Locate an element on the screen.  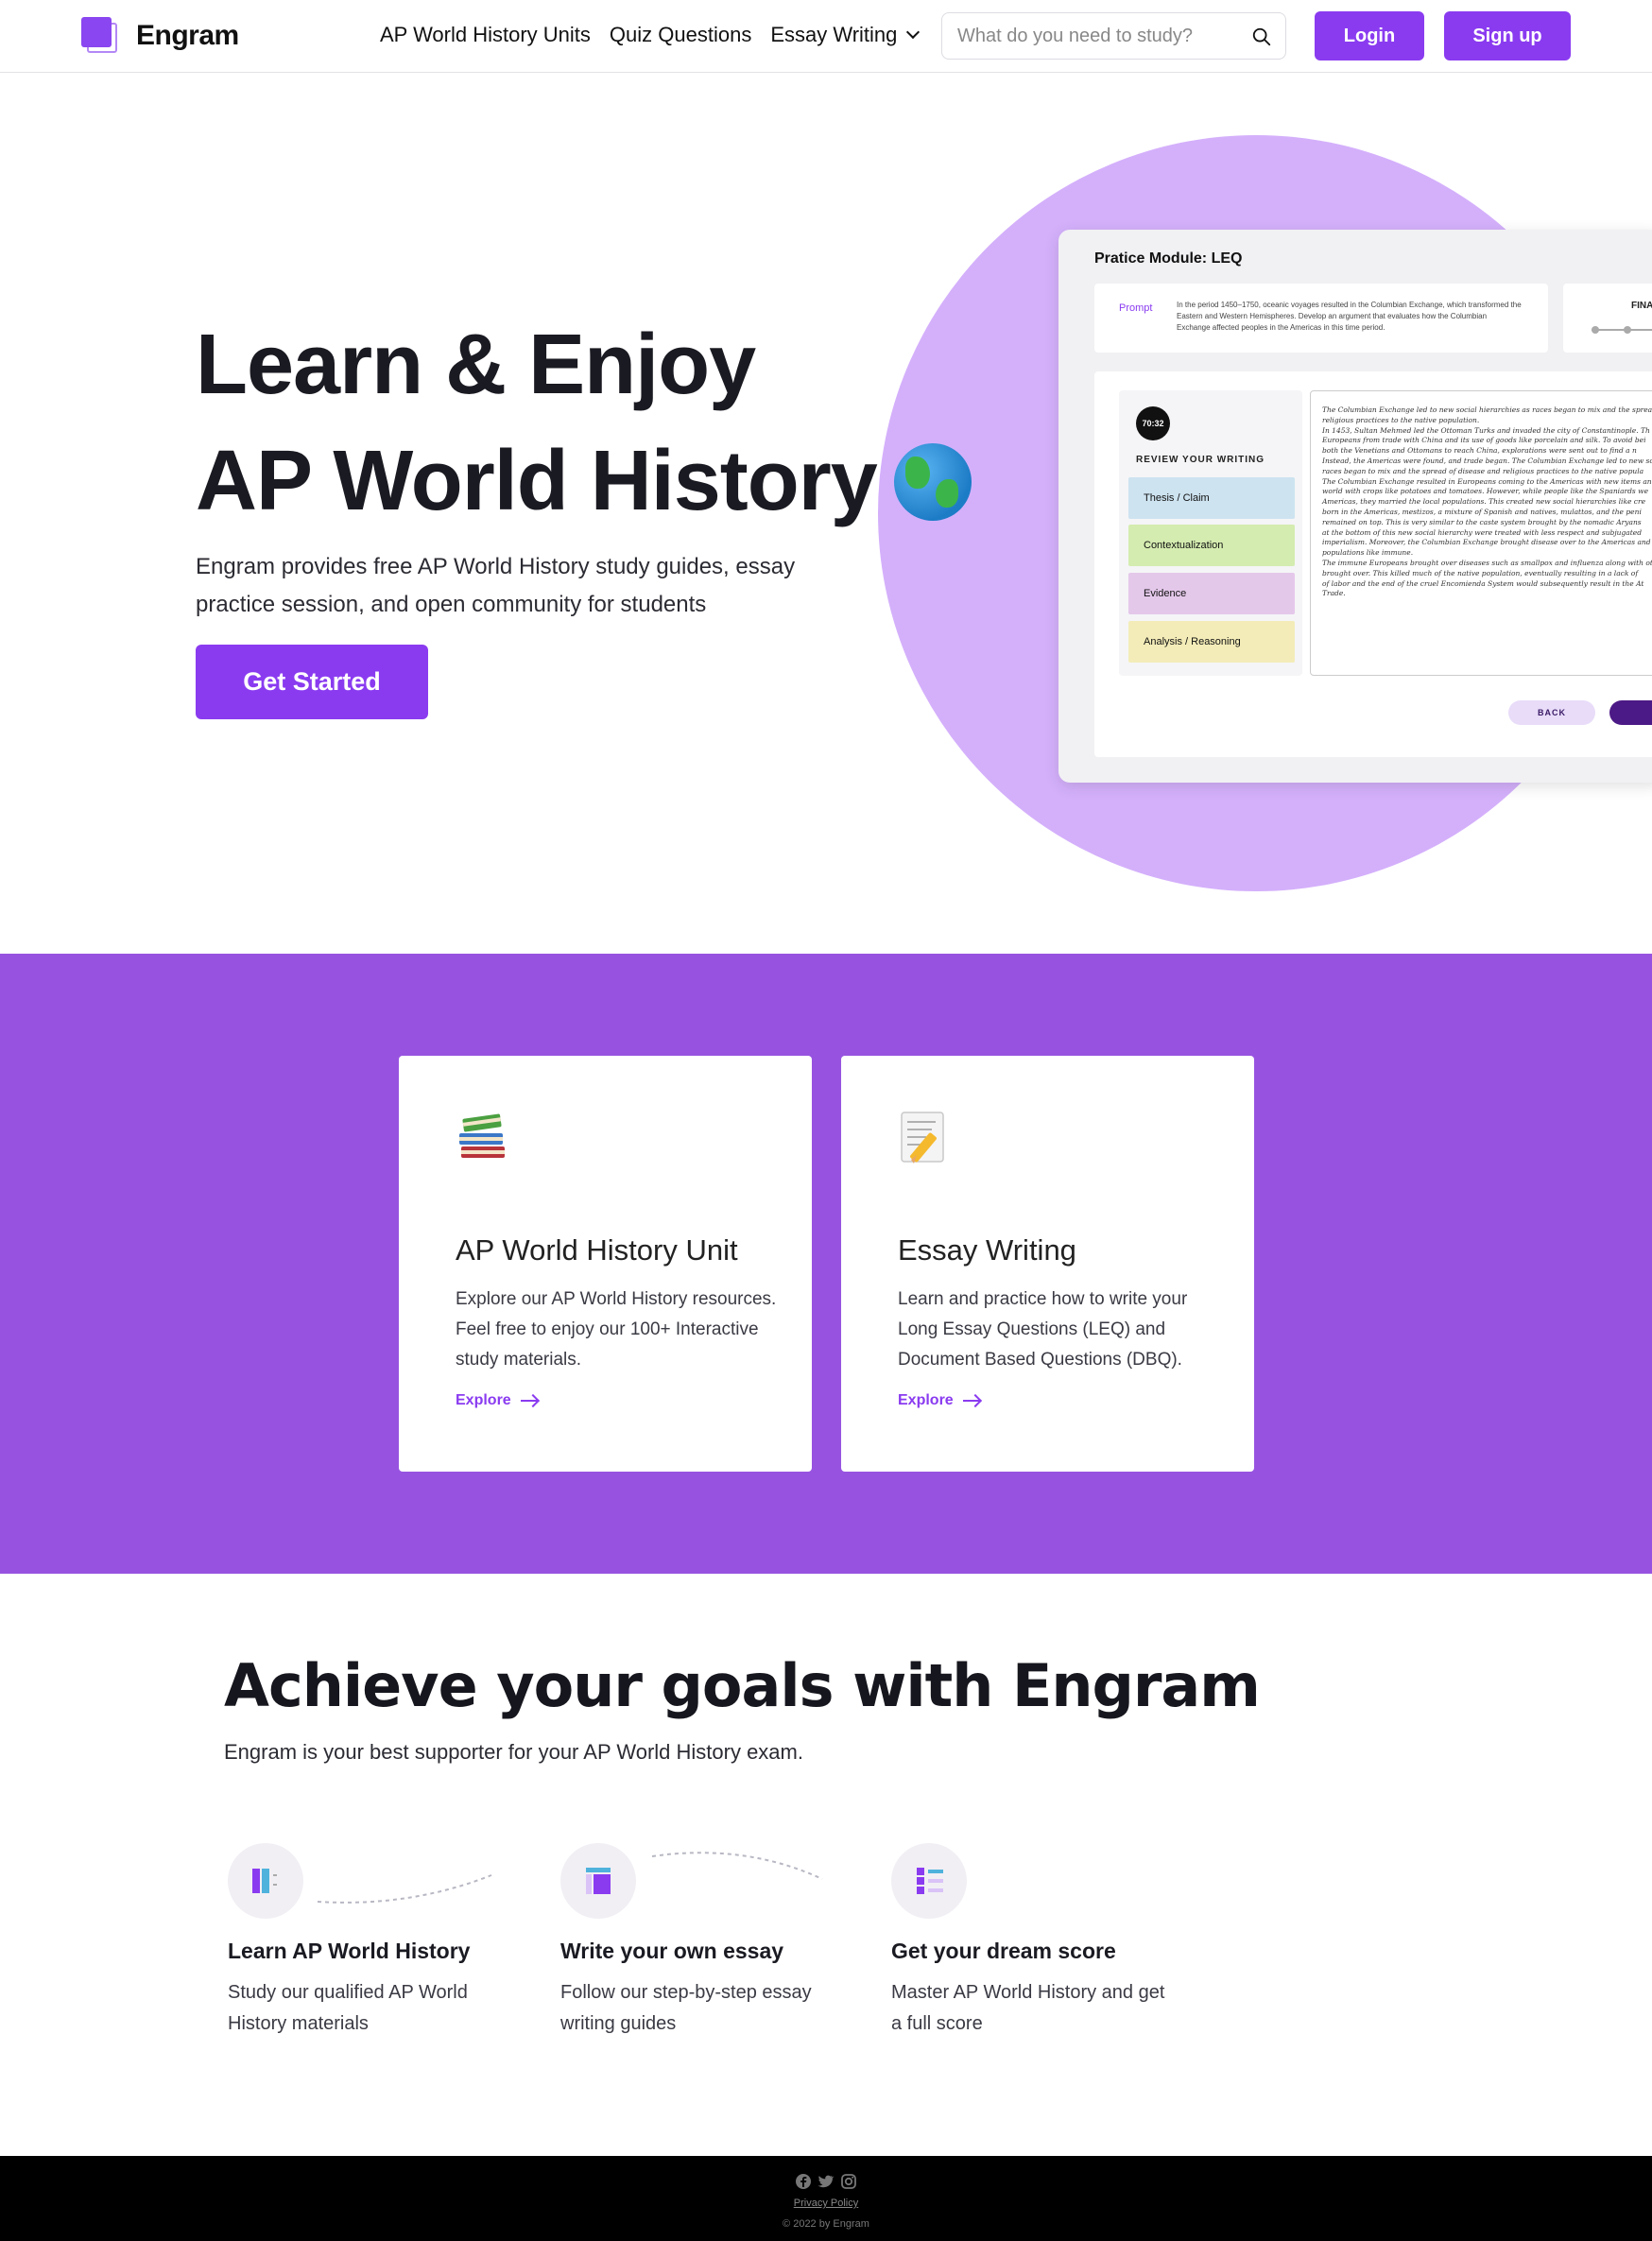
explore-units-link: Explore is located at coordinates (497, 1400).